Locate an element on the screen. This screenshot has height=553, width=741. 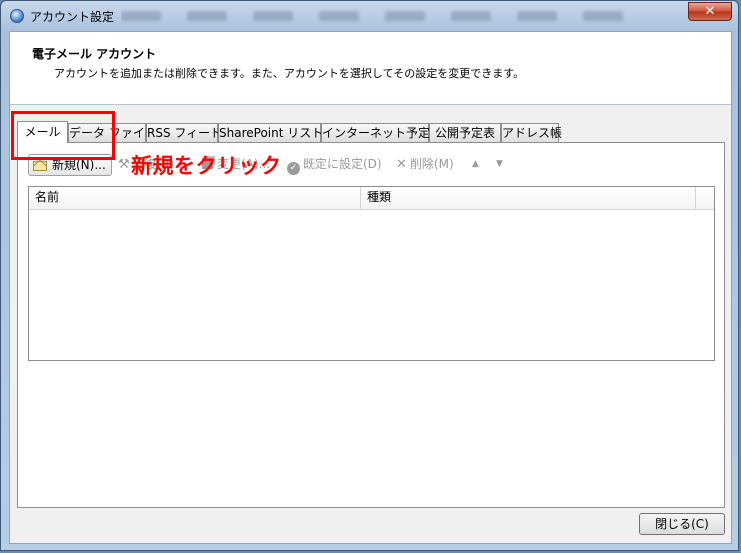
move-down-button: ▼ is located at coordinates (499, 165).